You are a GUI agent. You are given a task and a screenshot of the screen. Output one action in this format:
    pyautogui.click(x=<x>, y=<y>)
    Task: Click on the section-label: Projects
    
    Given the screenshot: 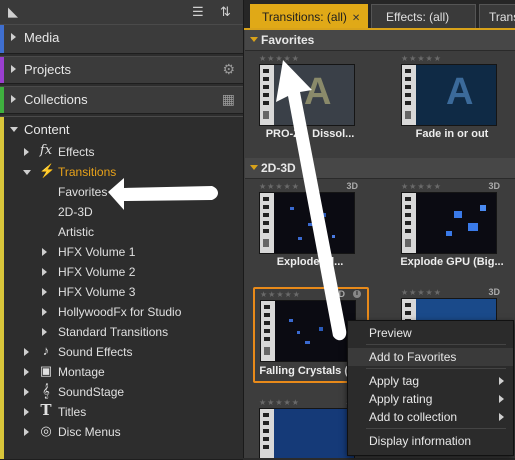 What is the action you would take?
    pyautogui.click(x=47, y=69)
    